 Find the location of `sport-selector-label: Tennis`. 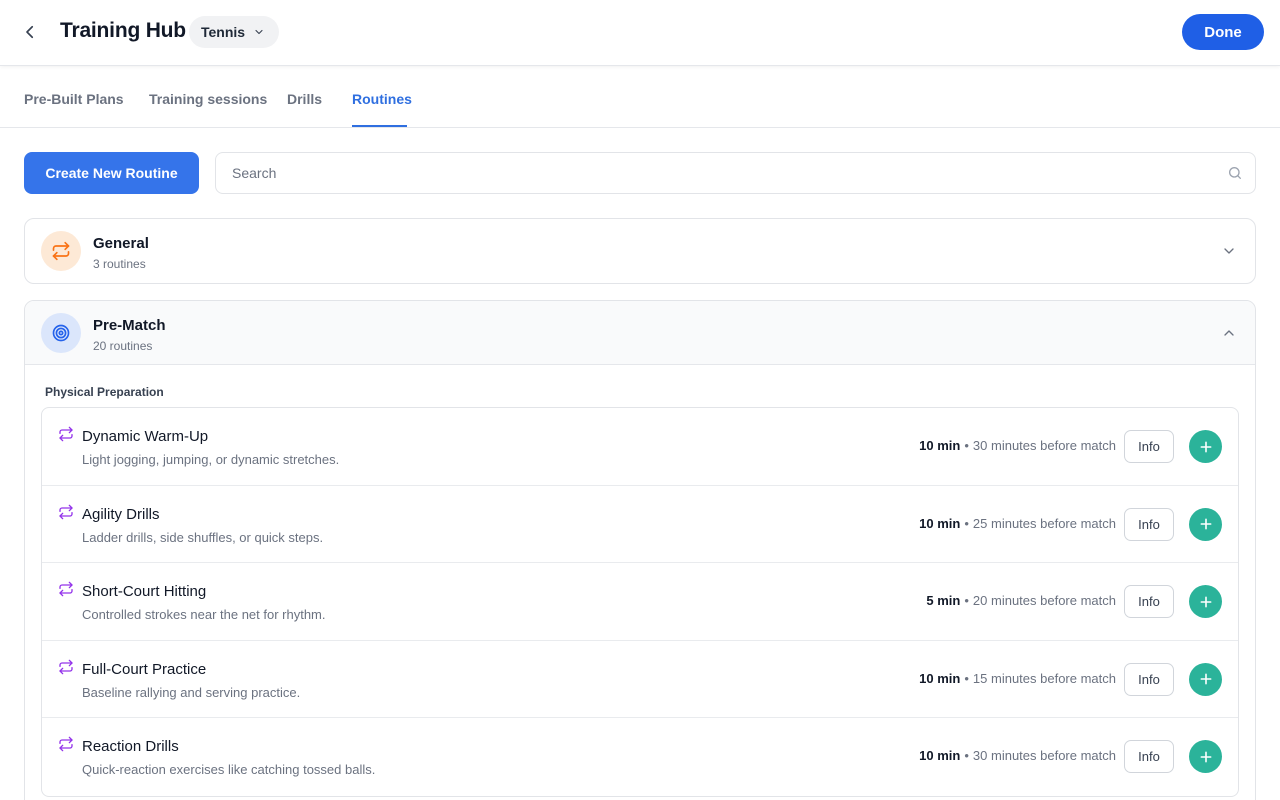

sport-selector-label: Tennis is located at coordinates (223, 32).